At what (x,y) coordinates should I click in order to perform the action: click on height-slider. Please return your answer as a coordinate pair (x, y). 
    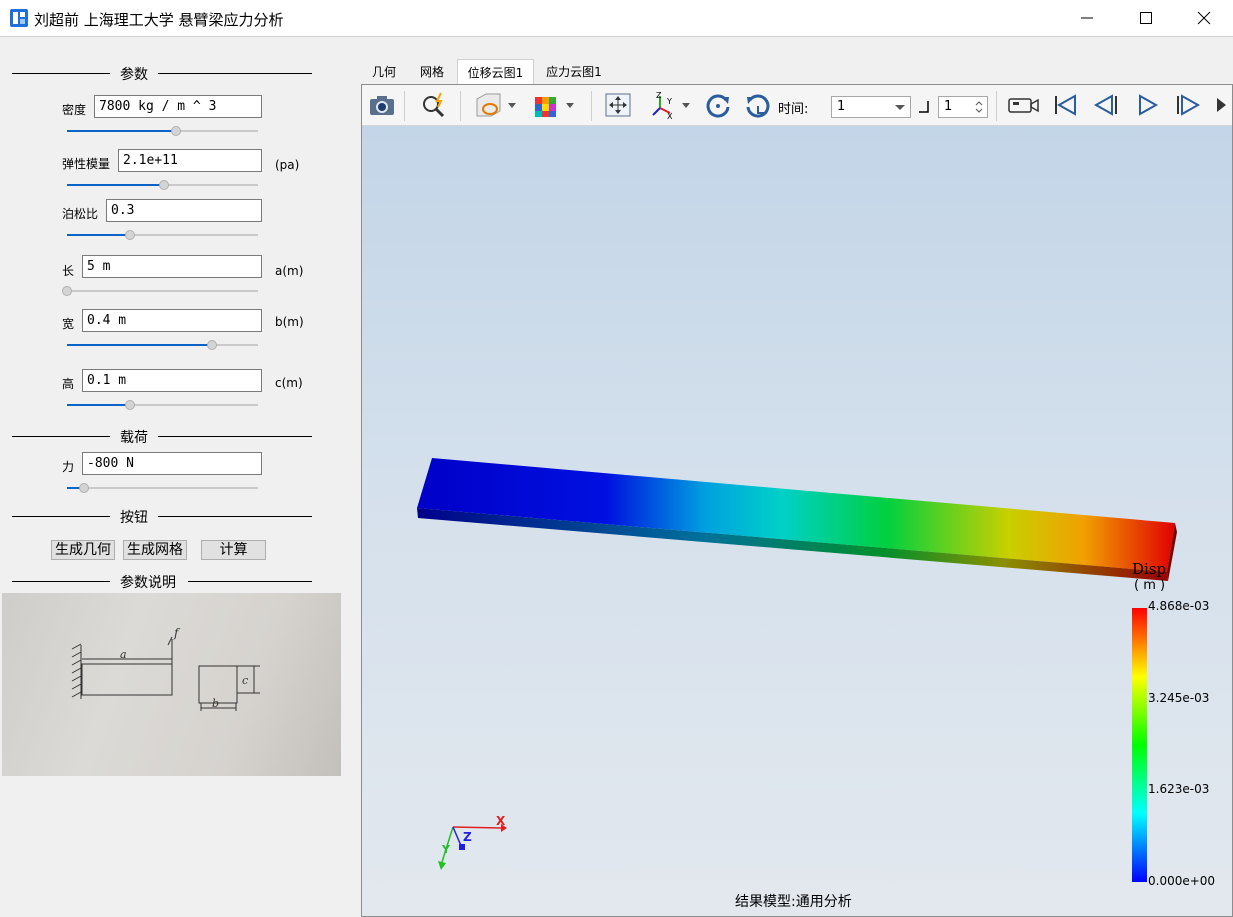
    Looking at the image, I should click on (162, 405).